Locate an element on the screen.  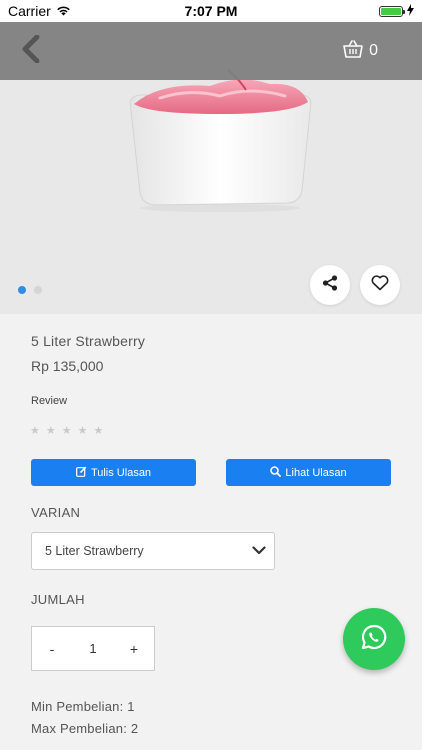
whatsapp-button is located at coordinates (374, 639).